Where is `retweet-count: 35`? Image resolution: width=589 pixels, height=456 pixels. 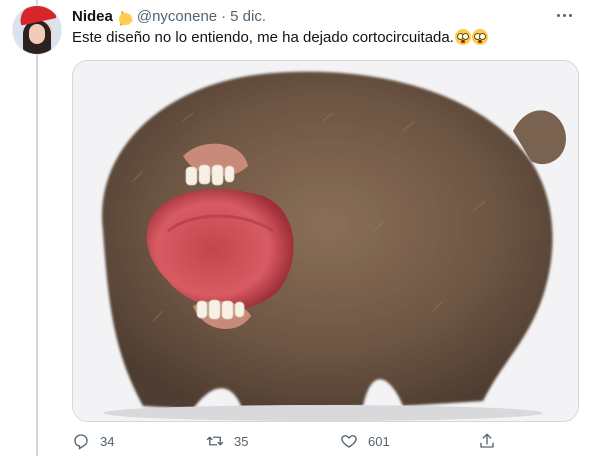 retweet-count: 35 is located at coordinates (241, 441).